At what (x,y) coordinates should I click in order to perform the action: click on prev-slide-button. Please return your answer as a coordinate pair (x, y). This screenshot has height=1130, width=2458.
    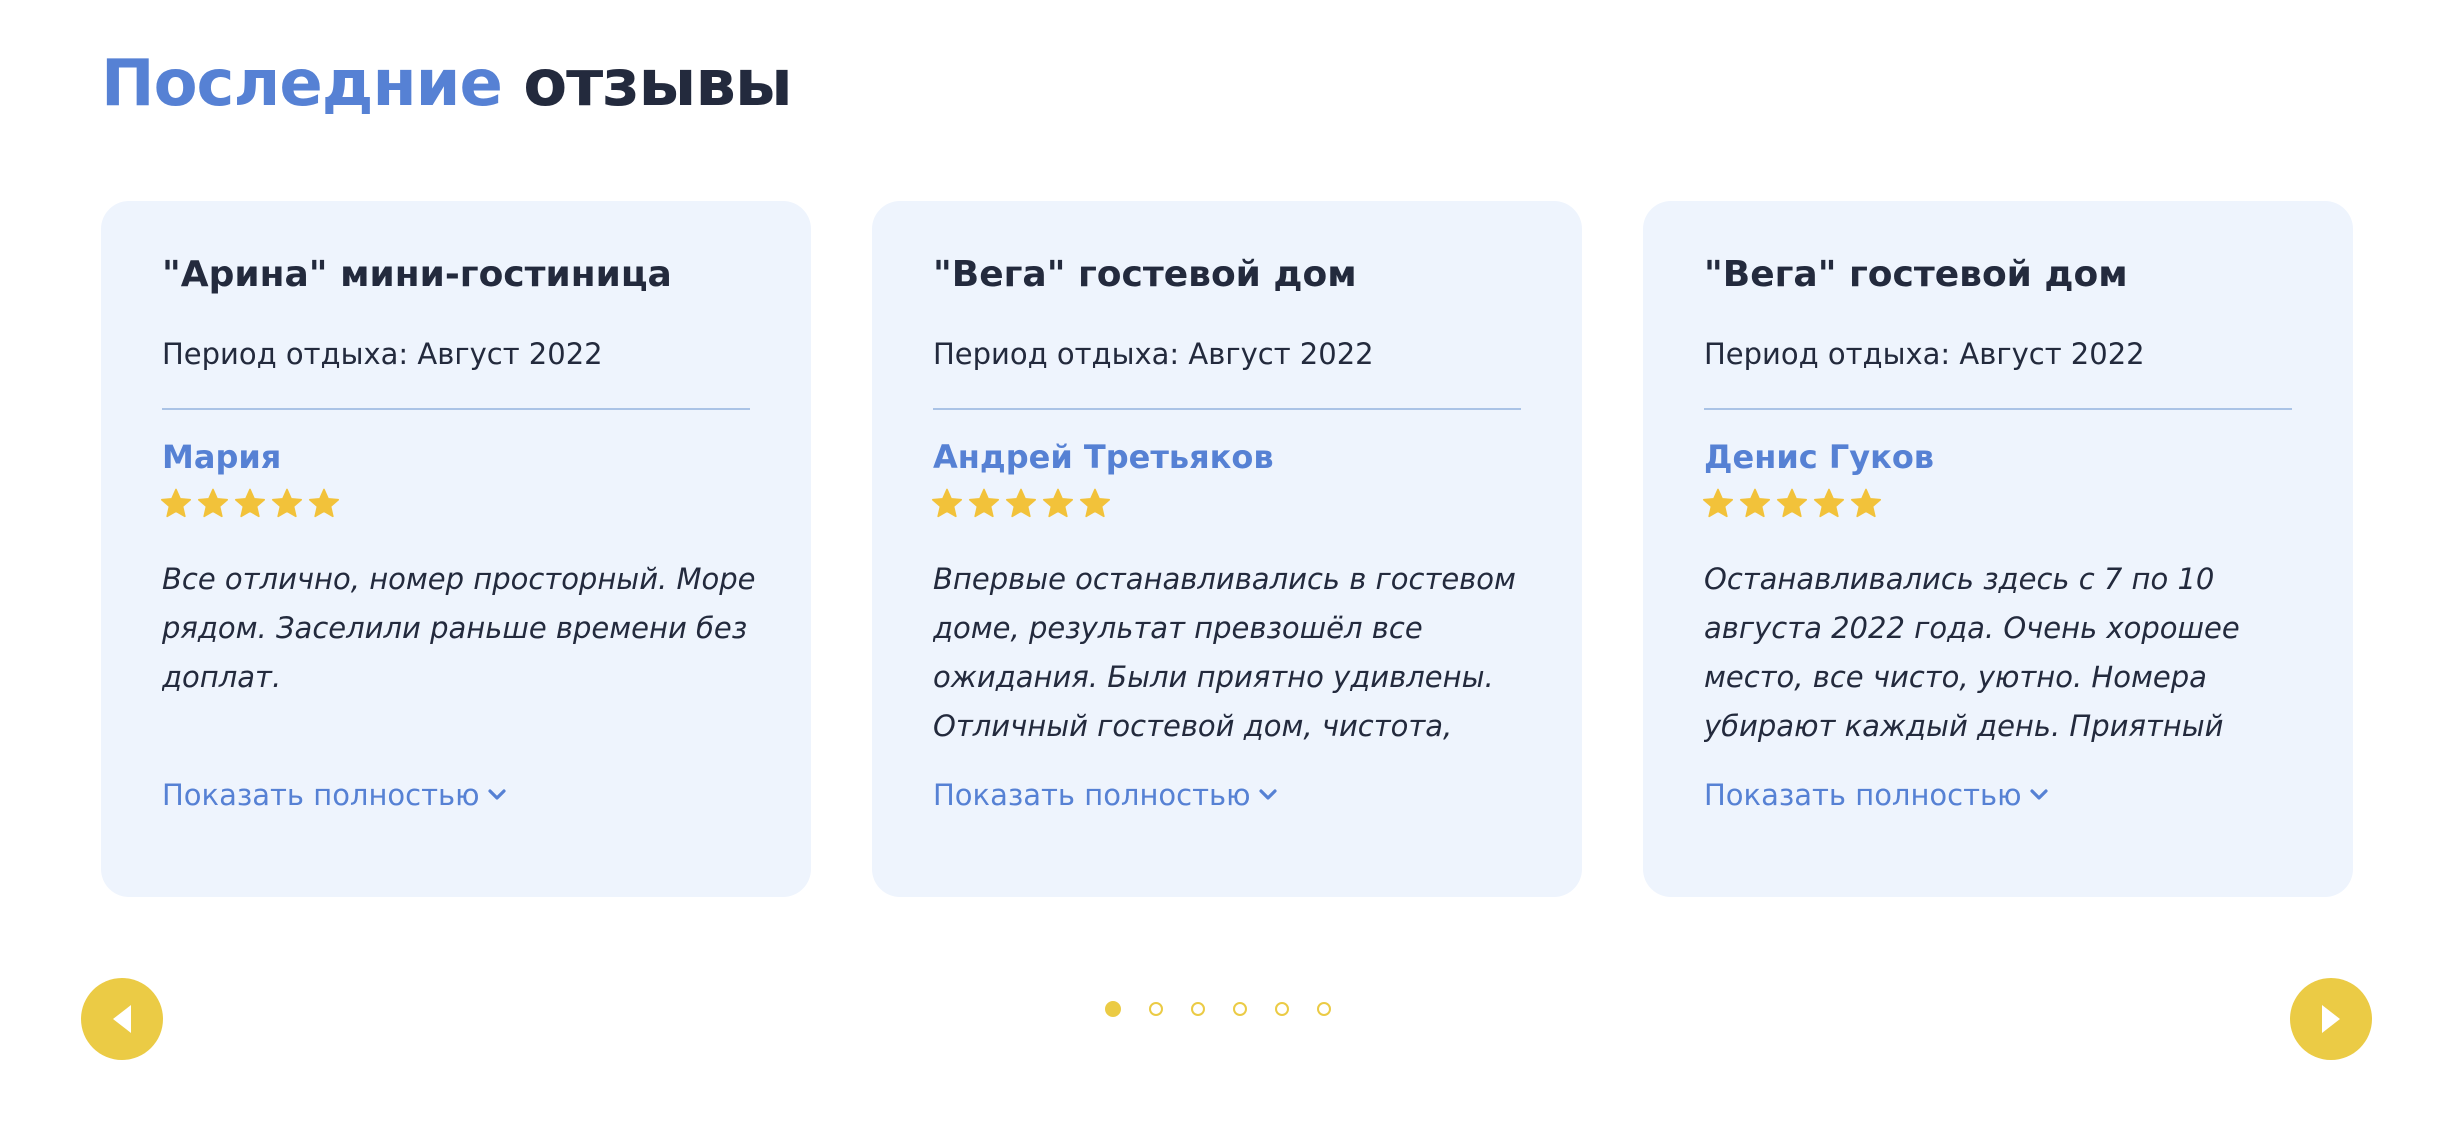
    Looking at the image, I should click on (122, 1019).